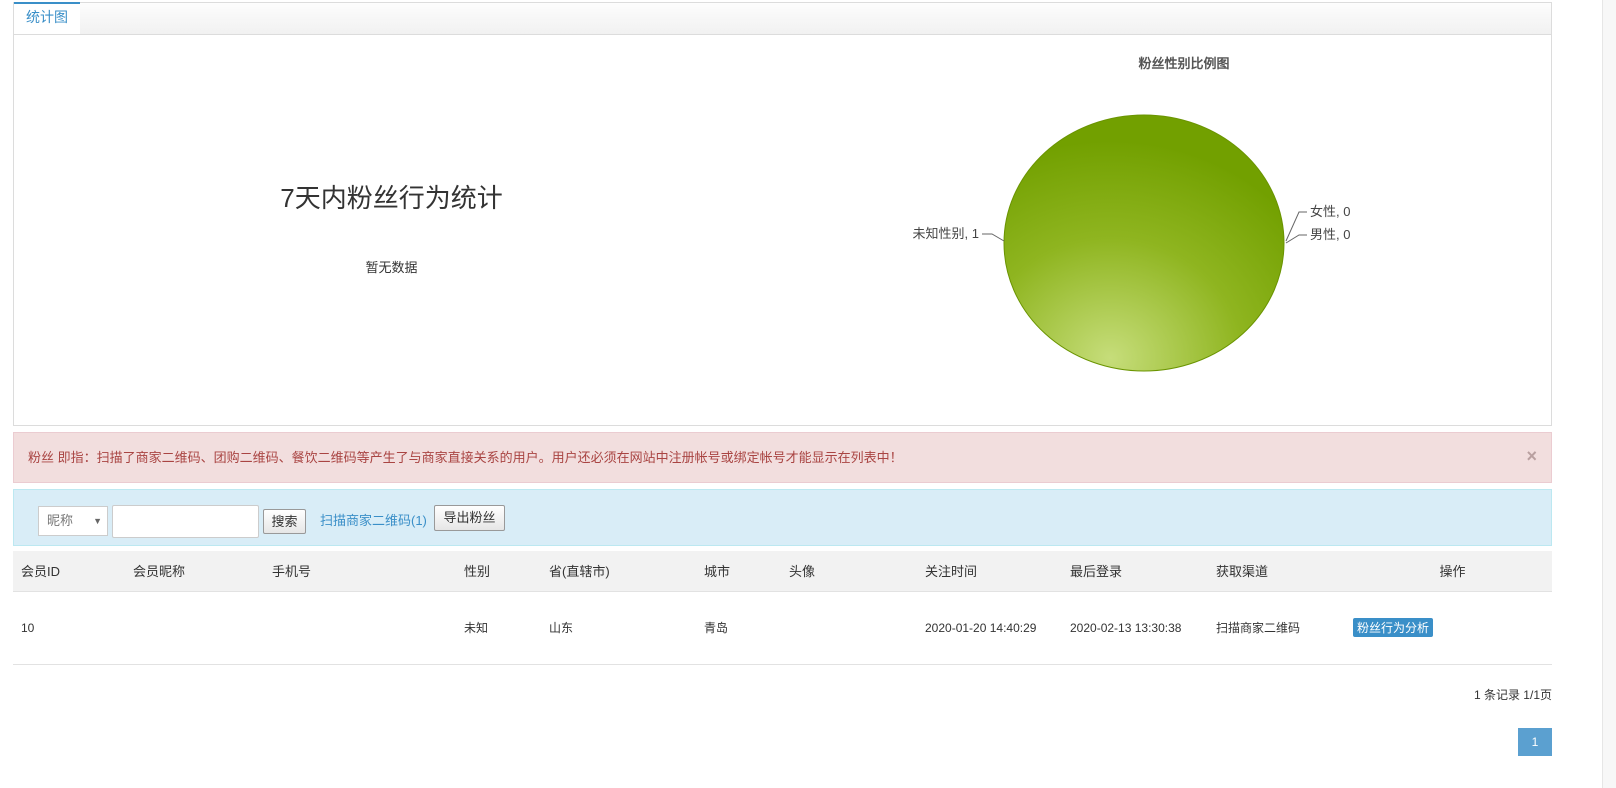  I want to click on col-gender: 性别, so click(498, 571).